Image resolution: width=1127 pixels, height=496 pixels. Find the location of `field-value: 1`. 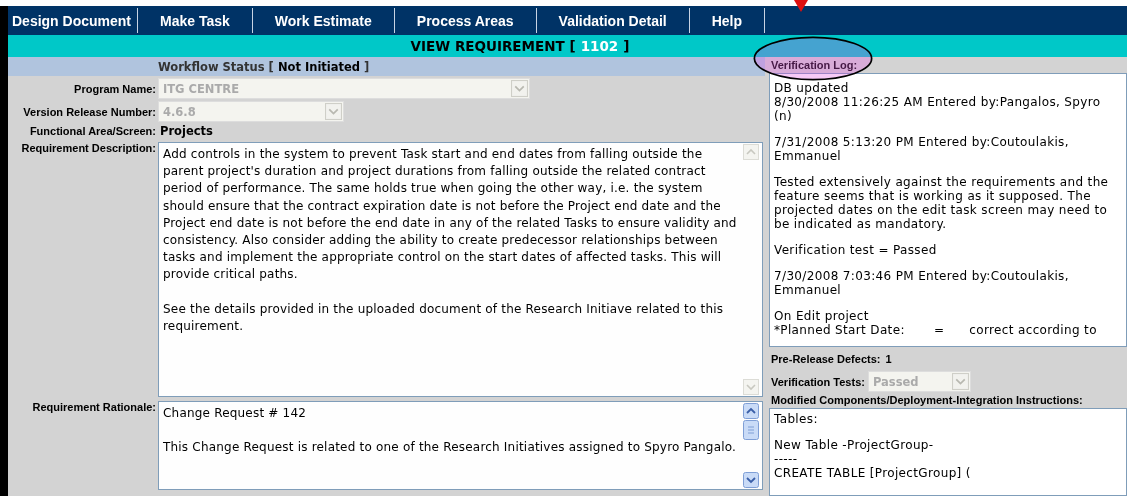

field-value: 1 is located at coordinates (888, 359).